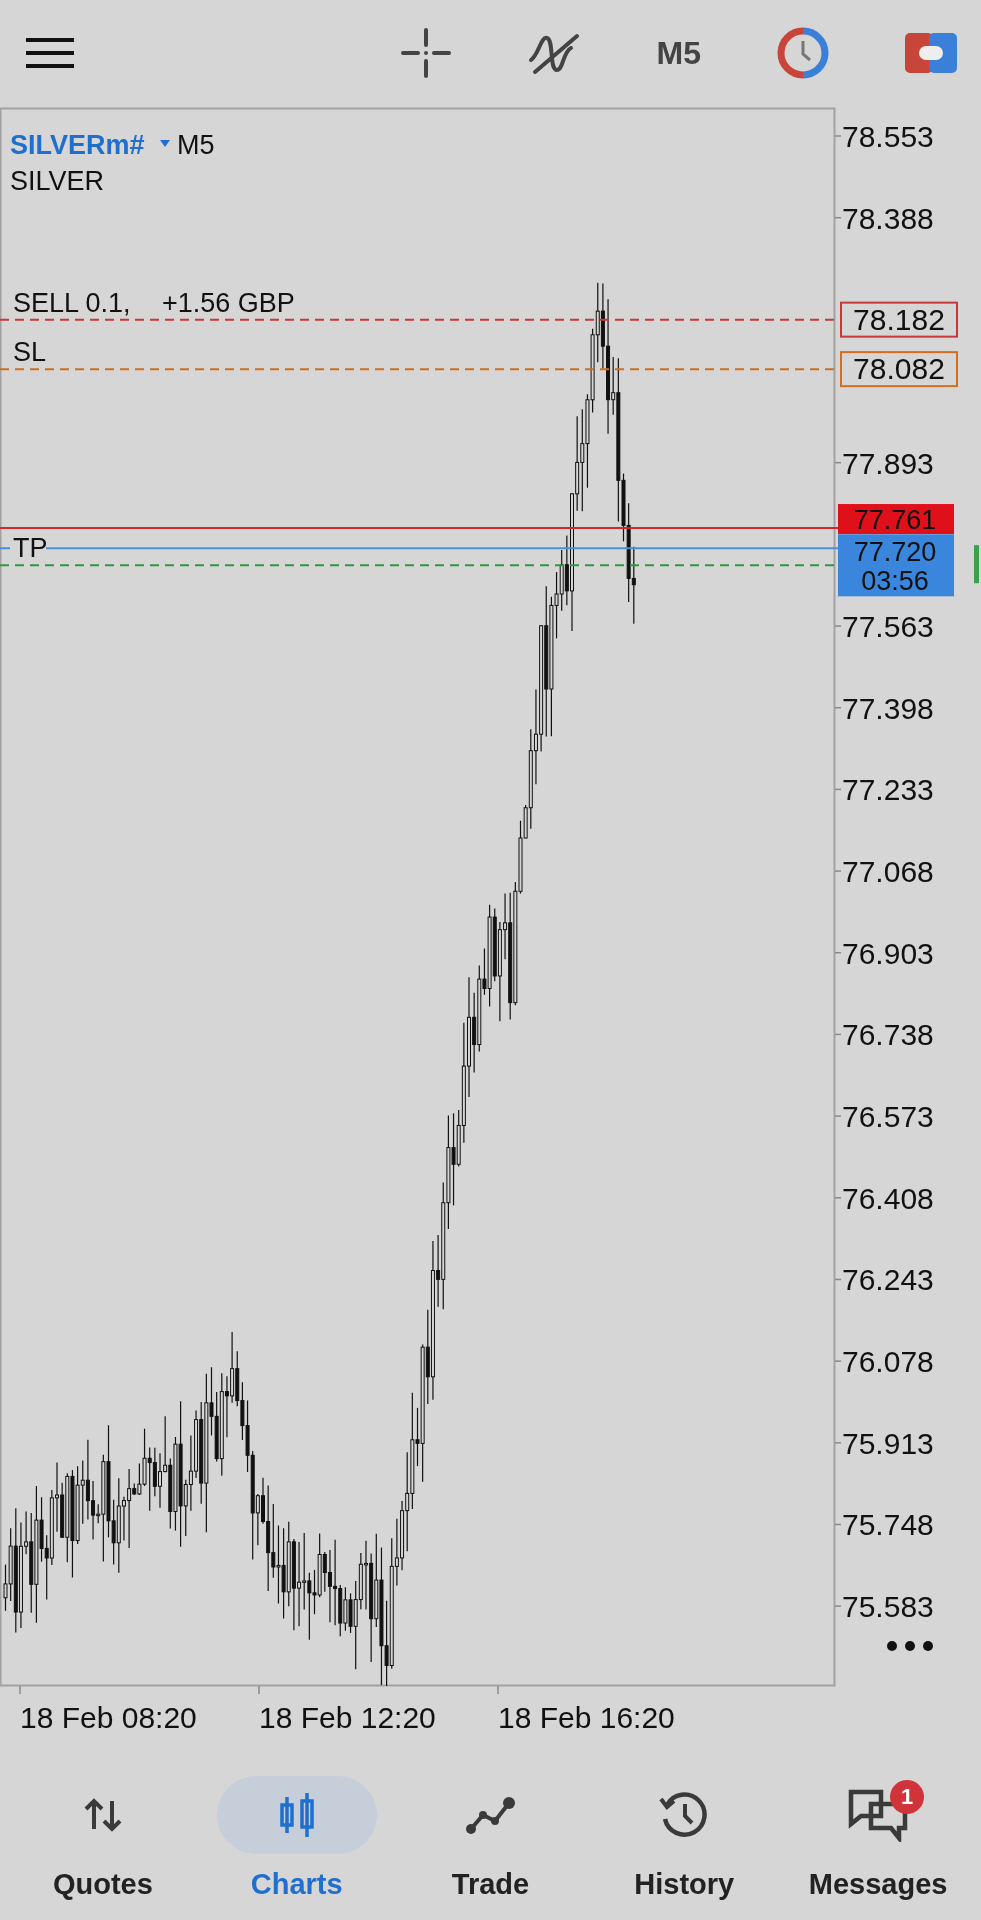  What do you see at coordinates (899, 369) in the screenshot?
I see `sl-price-tag: 78.082` at bounding box center [899, 369].